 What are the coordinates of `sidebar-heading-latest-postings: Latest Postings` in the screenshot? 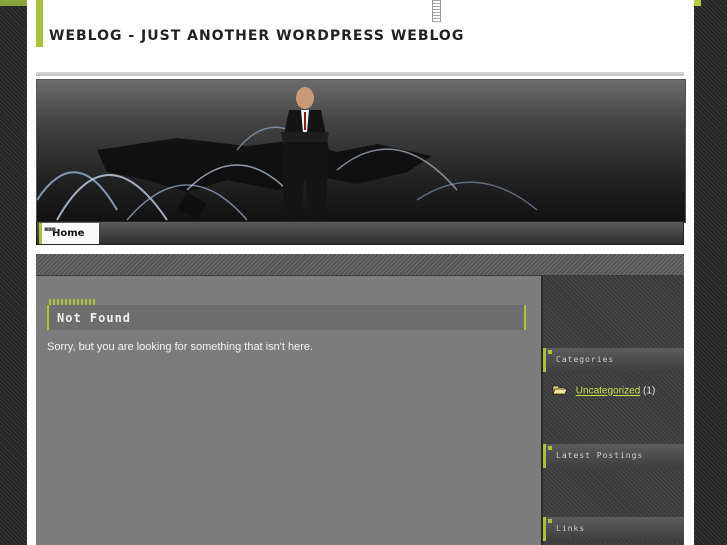 It's located at (613, 456).